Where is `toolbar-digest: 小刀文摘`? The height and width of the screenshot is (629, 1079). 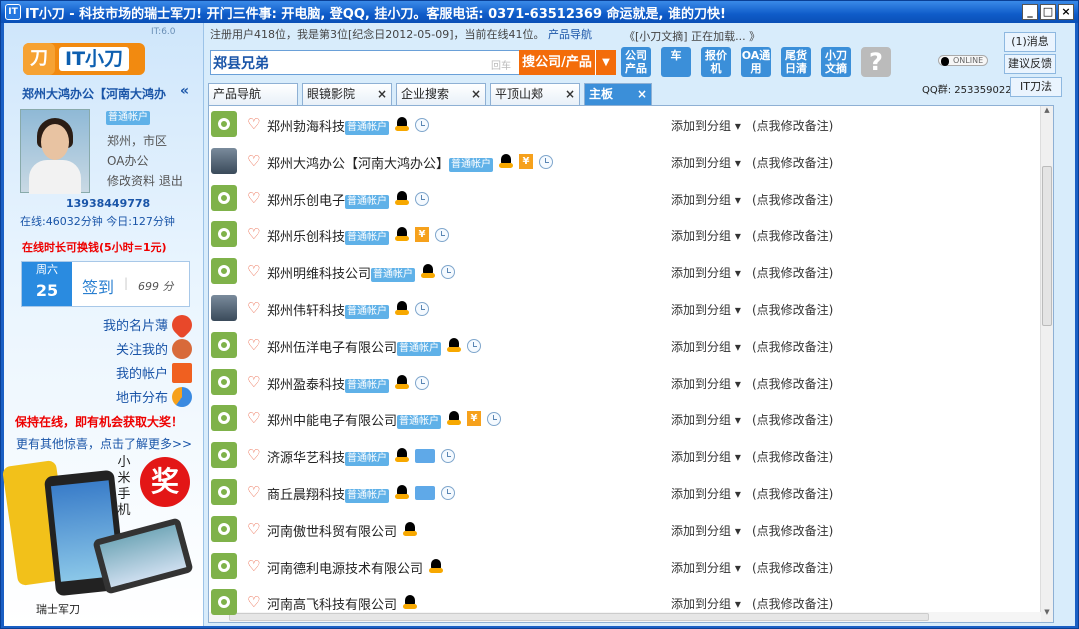 toolbar-digest: 小刀文摘 is located at coordinates (836, 62).